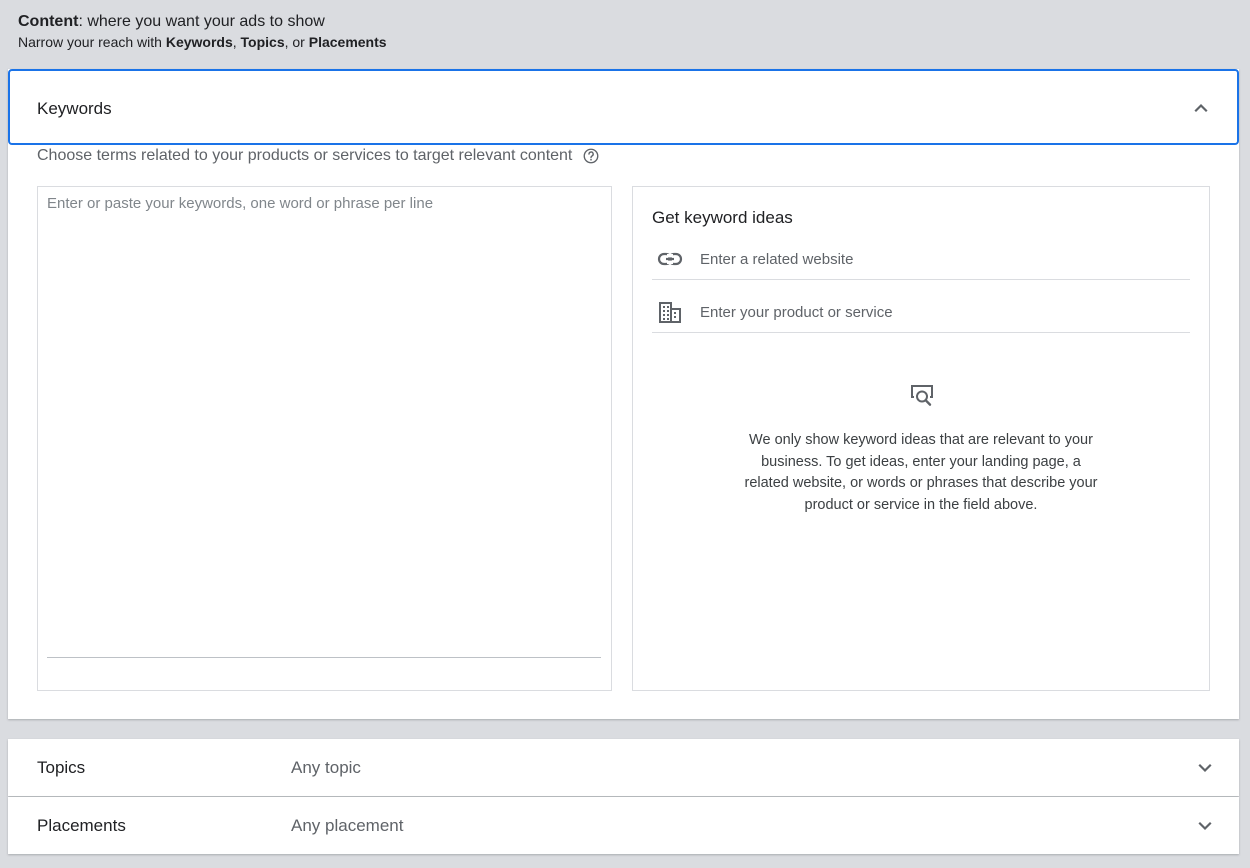 Image resolution: width=1250 pixels, height=868 pixels. What do you see at coordinates (591, 156) in the screenshot?
I see `help-circle-icon` at bounding box center [591, 156].